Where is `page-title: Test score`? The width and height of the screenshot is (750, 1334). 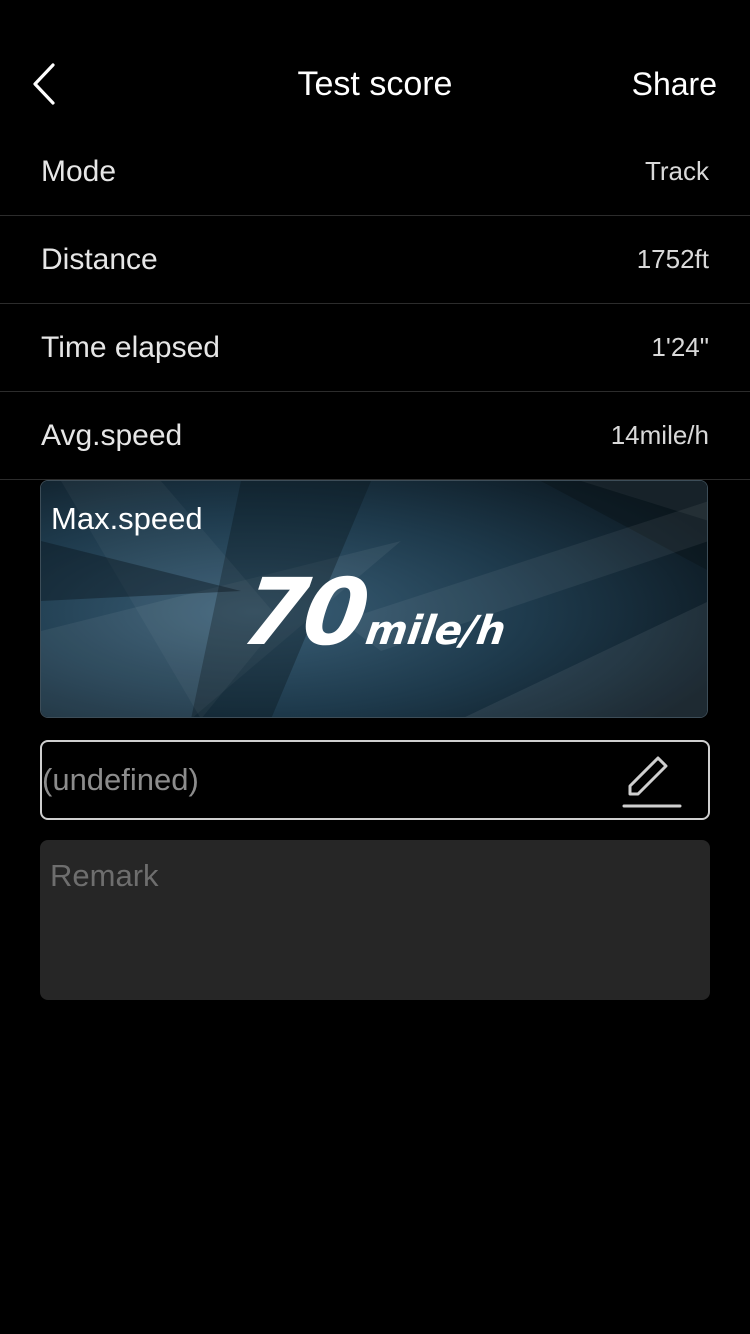
page-title: Test score is located at coordinates (375, 84).